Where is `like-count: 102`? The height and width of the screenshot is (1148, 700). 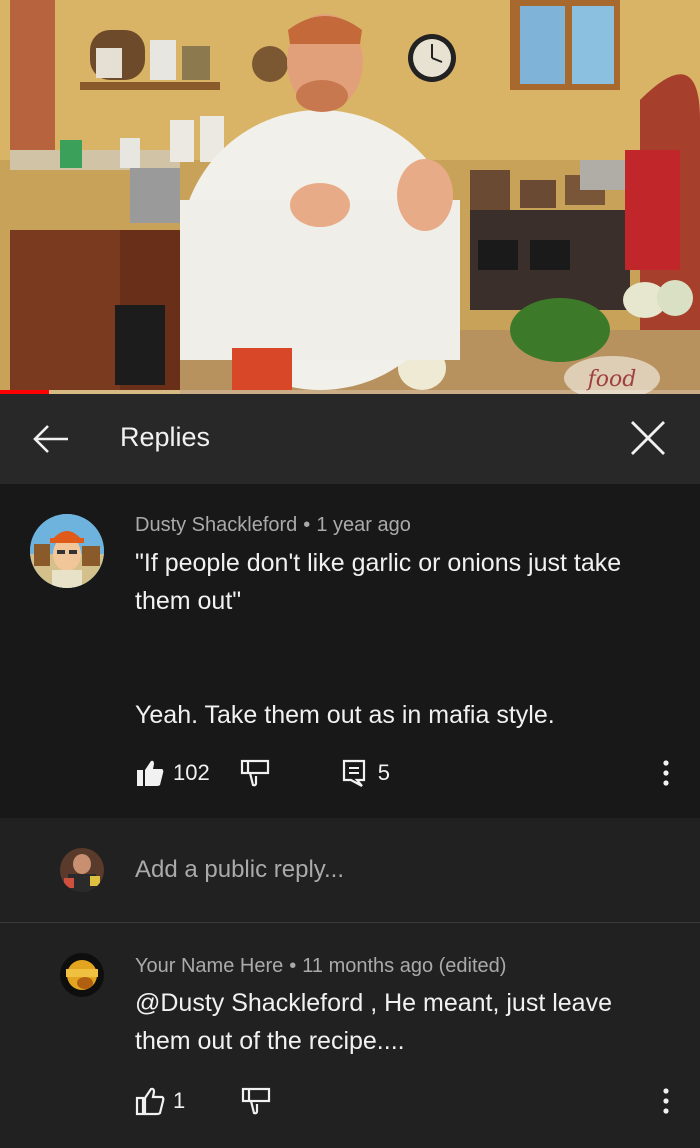
like-count: 102 is located at coordinates (191, 772).